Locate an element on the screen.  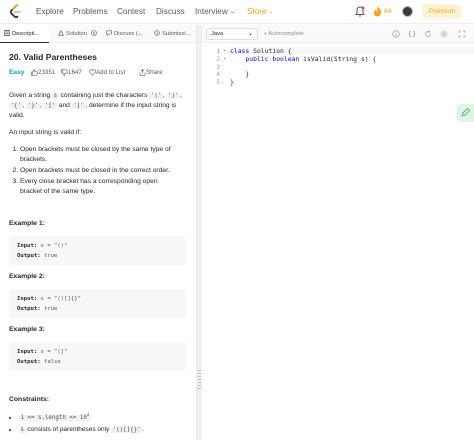
input-value: s = "()[]{}" is located at coordinates (59, 299).